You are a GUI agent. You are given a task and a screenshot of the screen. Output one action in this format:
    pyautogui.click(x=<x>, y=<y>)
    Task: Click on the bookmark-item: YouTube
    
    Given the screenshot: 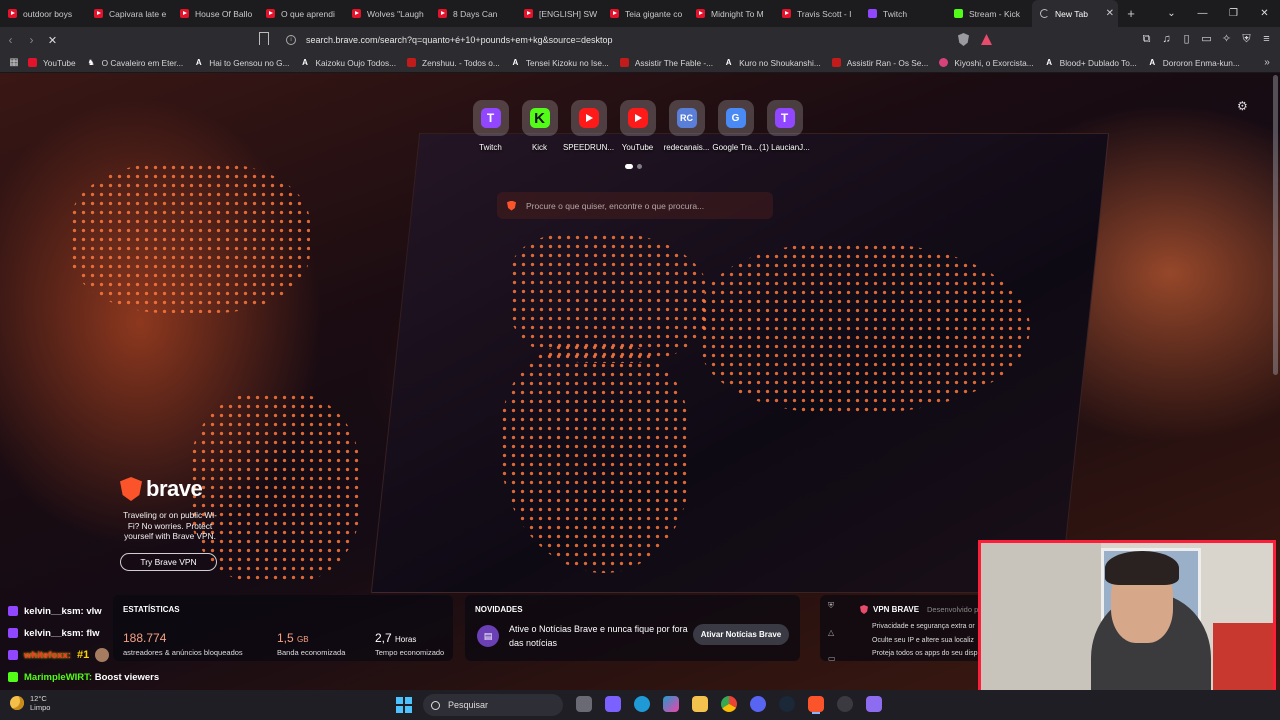 What is the action you would take?
    pyautogui.click(x=52, y=63)
    